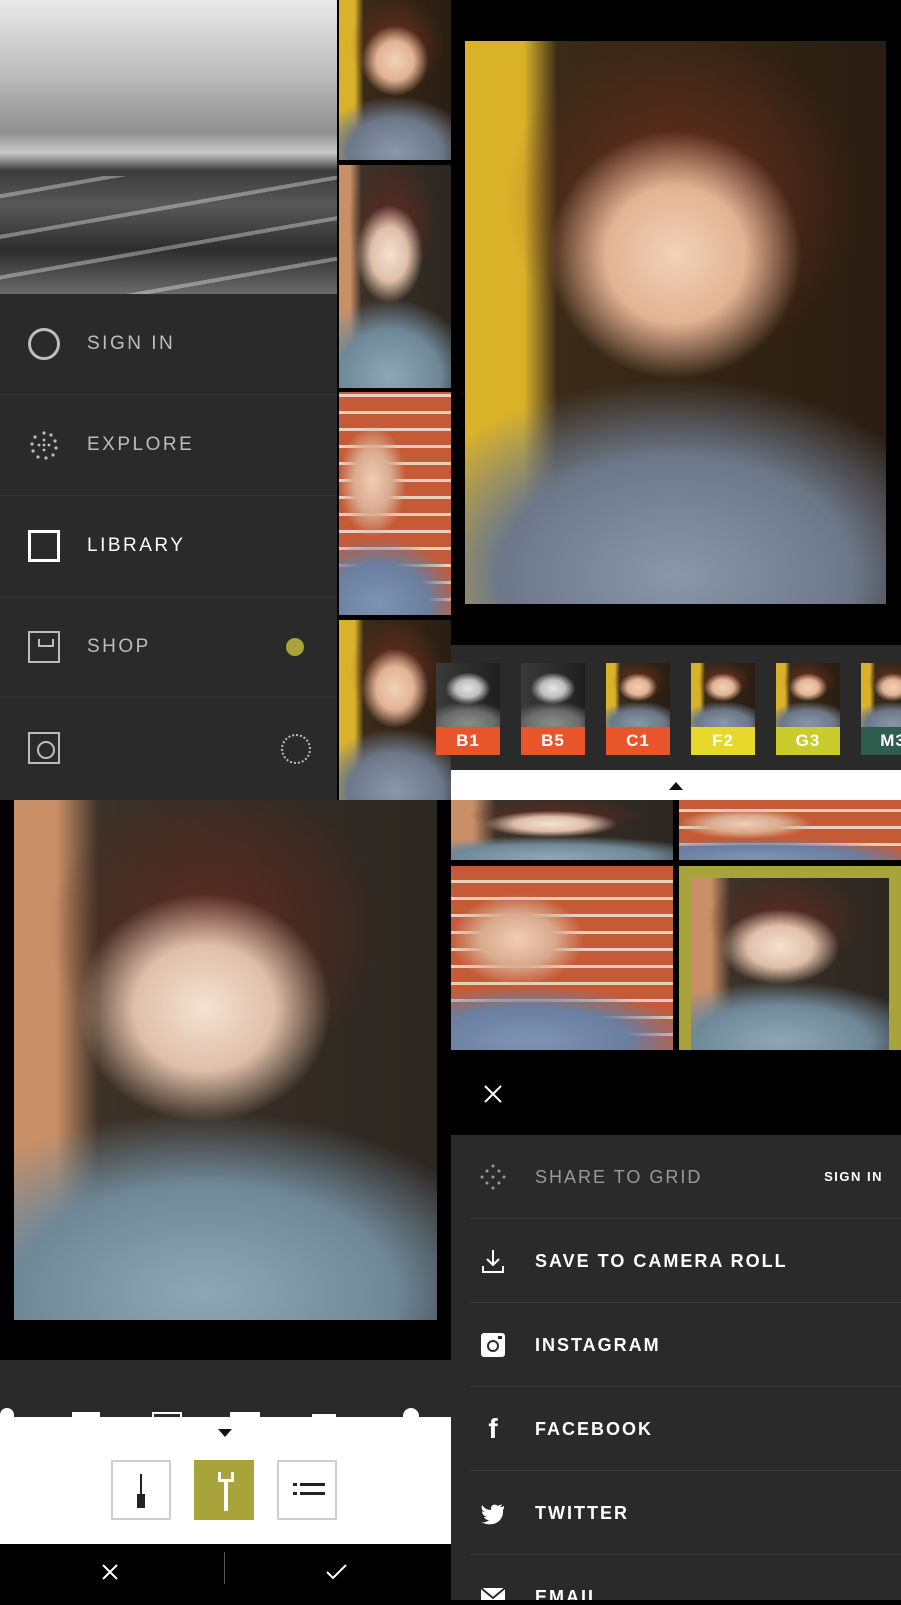 The width and height of the screenshot is (901, 1605). What do you see at coordinates (723, 741) in the screenshot?
I see `filter-code: F2` at bounding box center [723, 741].